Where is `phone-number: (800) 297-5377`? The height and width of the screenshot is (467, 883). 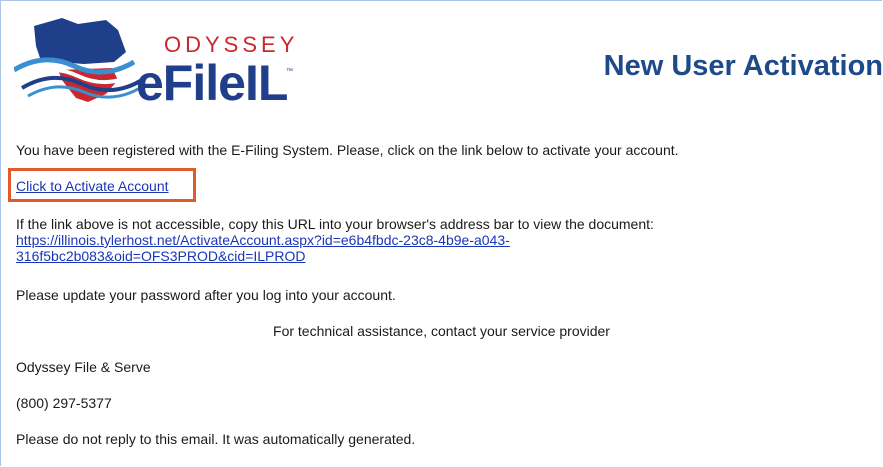
phone-number: (800) 297-5377 is located at coordinates (64, 403).